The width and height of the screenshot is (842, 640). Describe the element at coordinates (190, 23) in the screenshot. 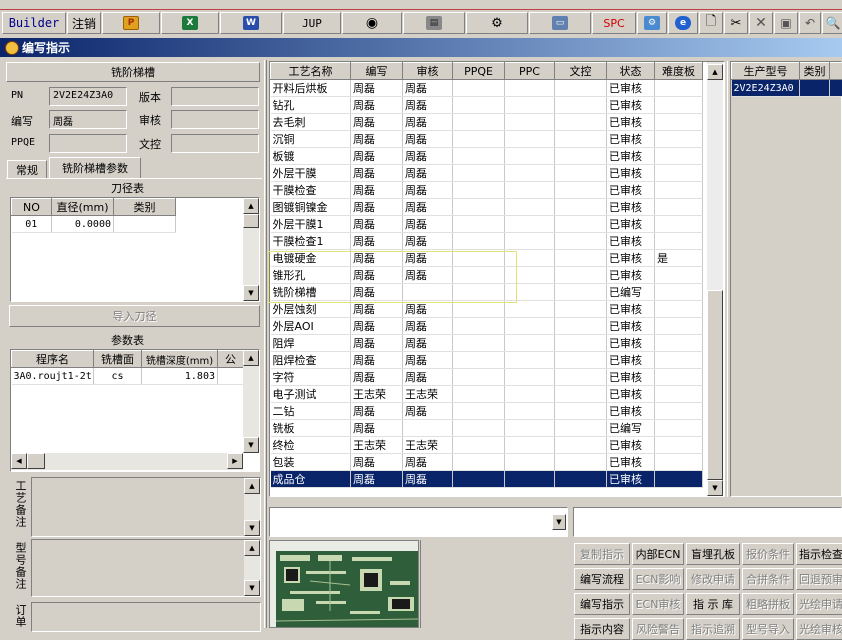

I see `excel-button: X` at that location.